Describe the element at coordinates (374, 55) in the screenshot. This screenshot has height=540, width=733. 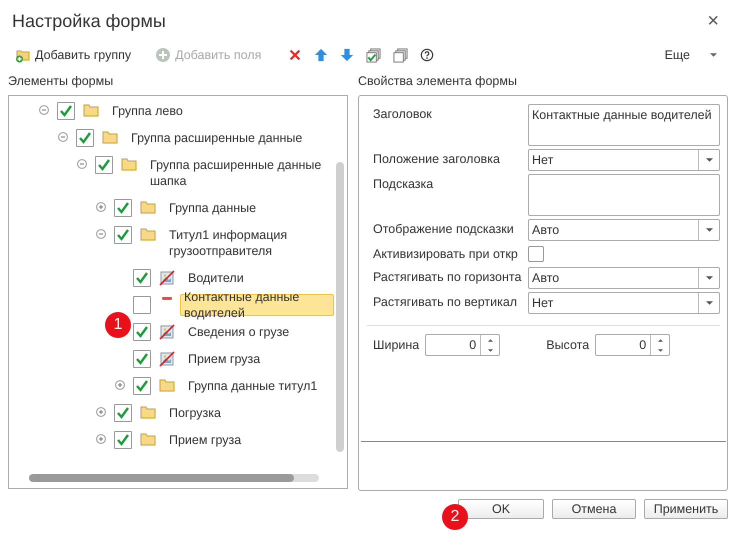
I see `check-all-icon` at that location.